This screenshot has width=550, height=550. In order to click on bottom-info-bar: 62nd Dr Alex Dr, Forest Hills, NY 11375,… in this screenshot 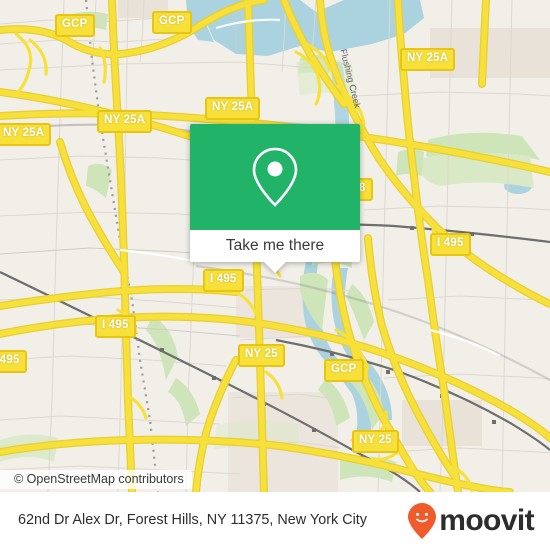, I will do `click(275, 521)`.